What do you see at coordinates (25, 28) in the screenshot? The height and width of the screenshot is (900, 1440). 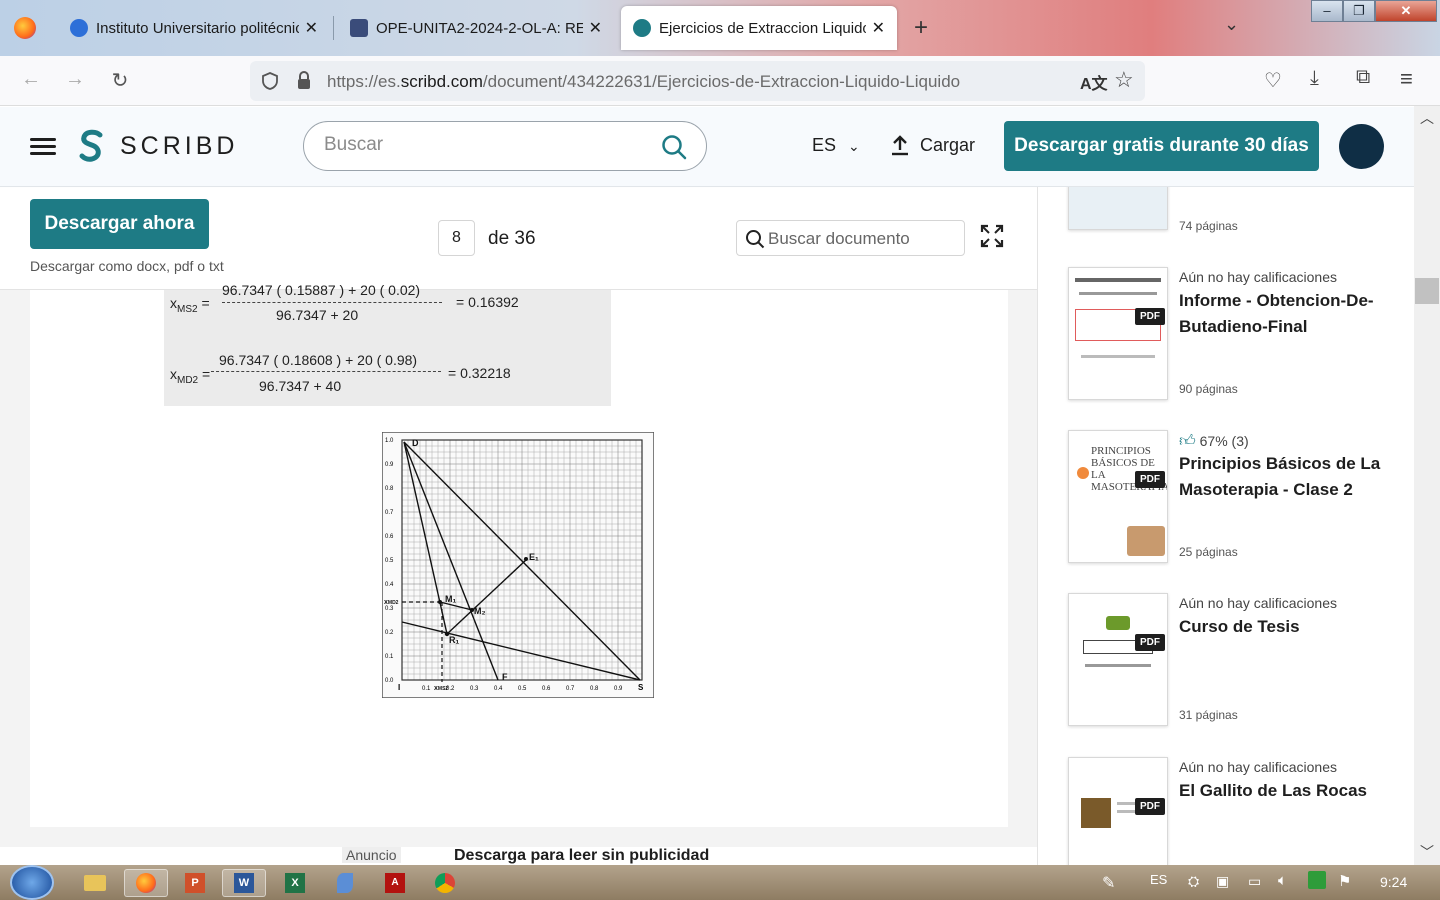 I see `firefox-menu-icon` at bounding box center [25, 28].